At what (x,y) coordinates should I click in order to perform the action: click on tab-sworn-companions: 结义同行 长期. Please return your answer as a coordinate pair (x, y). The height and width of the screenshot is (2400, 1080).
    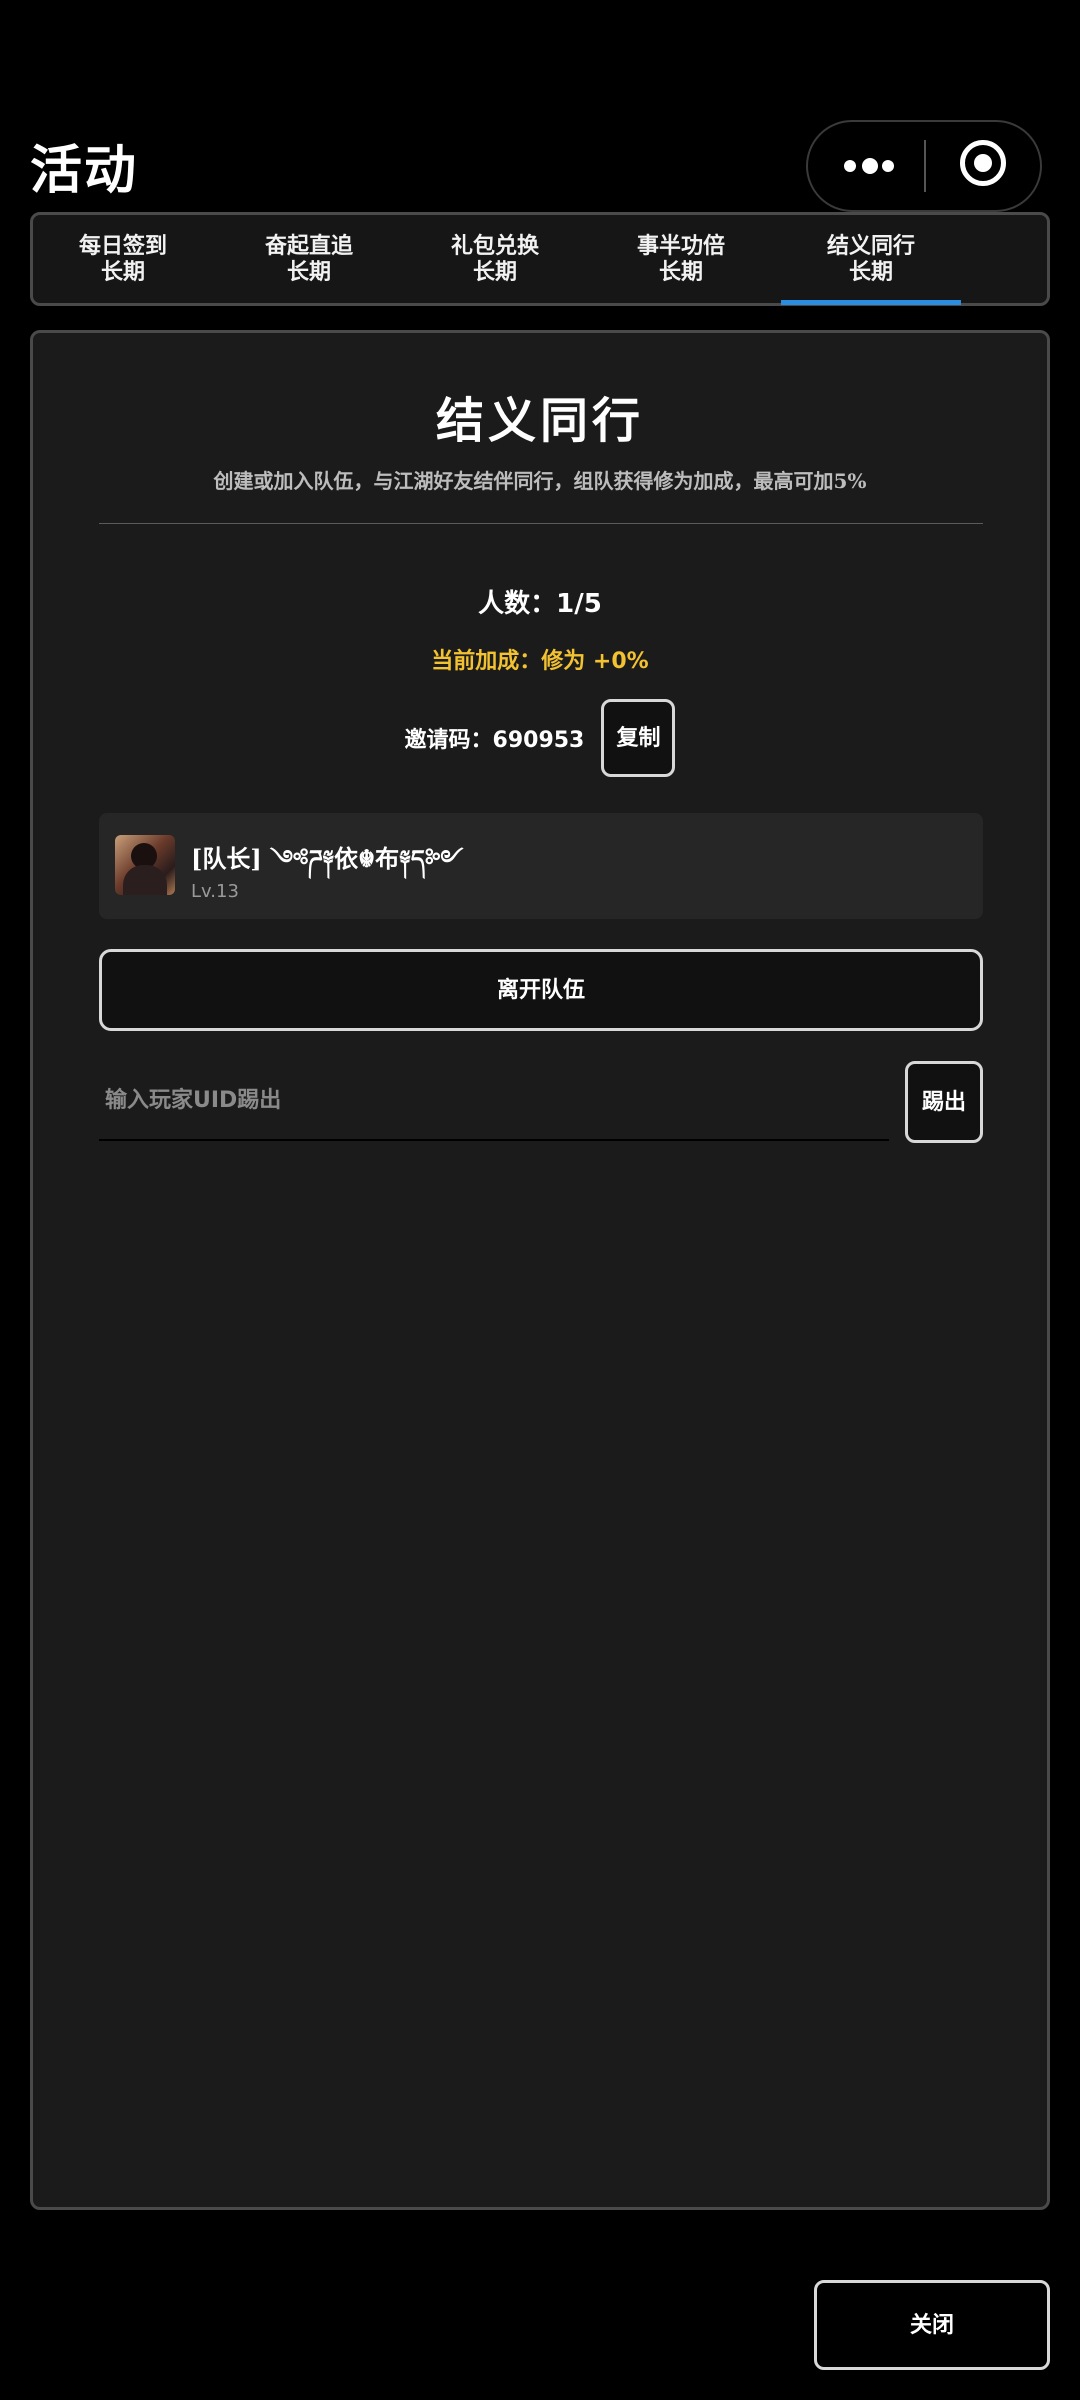
    Looking at the image, I should click on (871, 260).